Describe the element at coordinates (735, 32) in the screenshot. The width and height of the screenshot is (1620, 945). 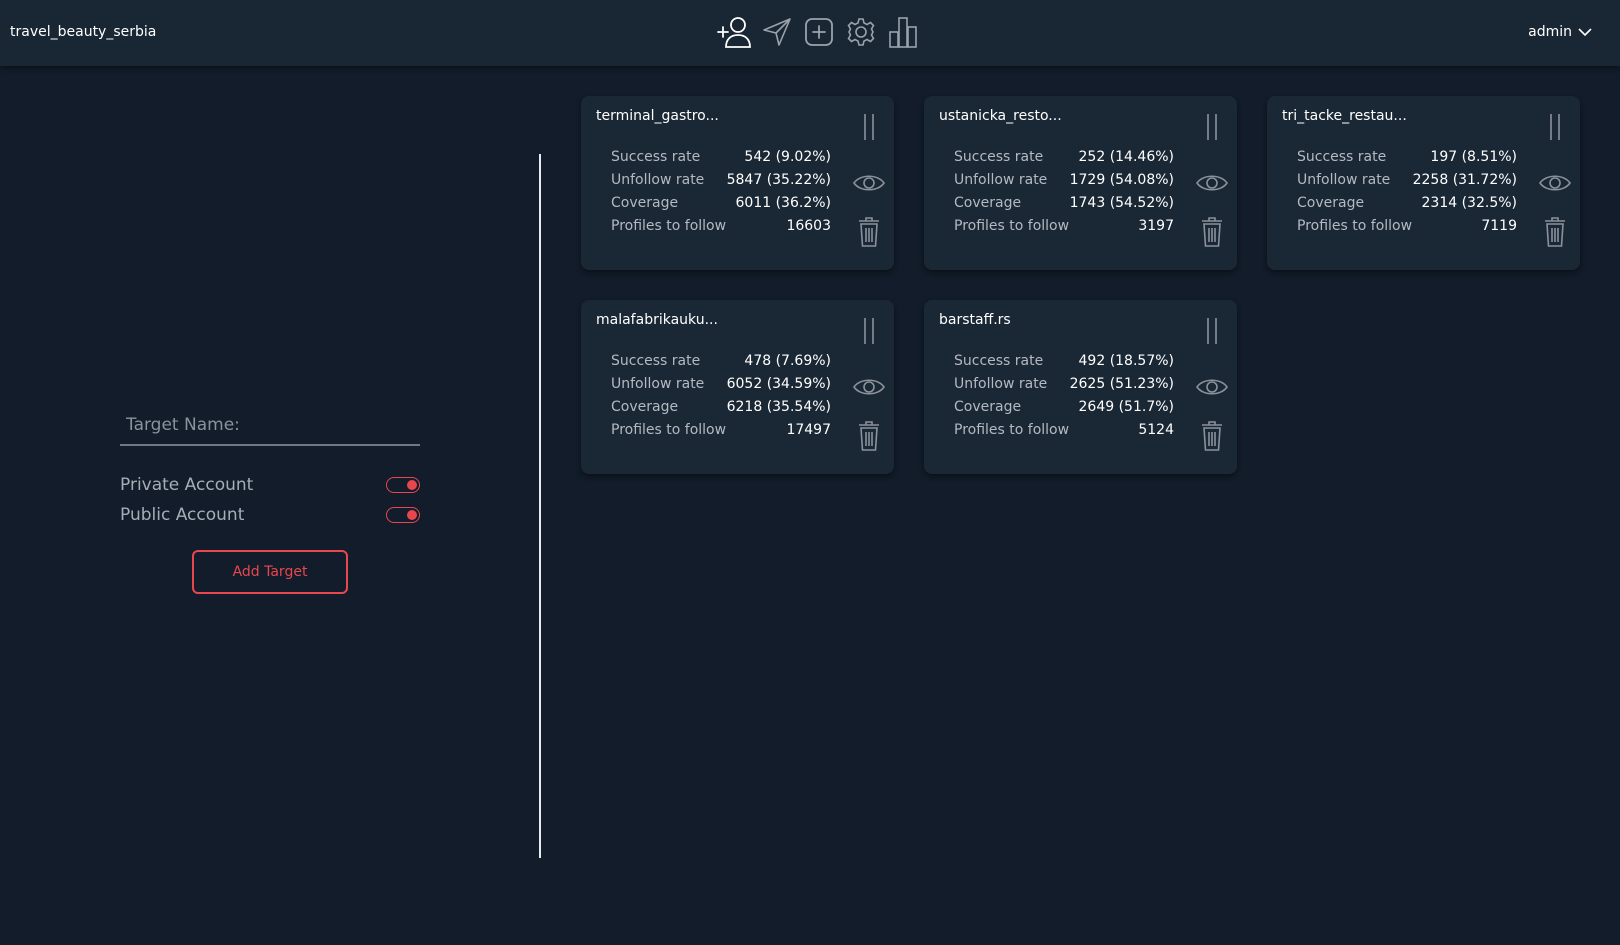
I see `add-user-icon` at that location.